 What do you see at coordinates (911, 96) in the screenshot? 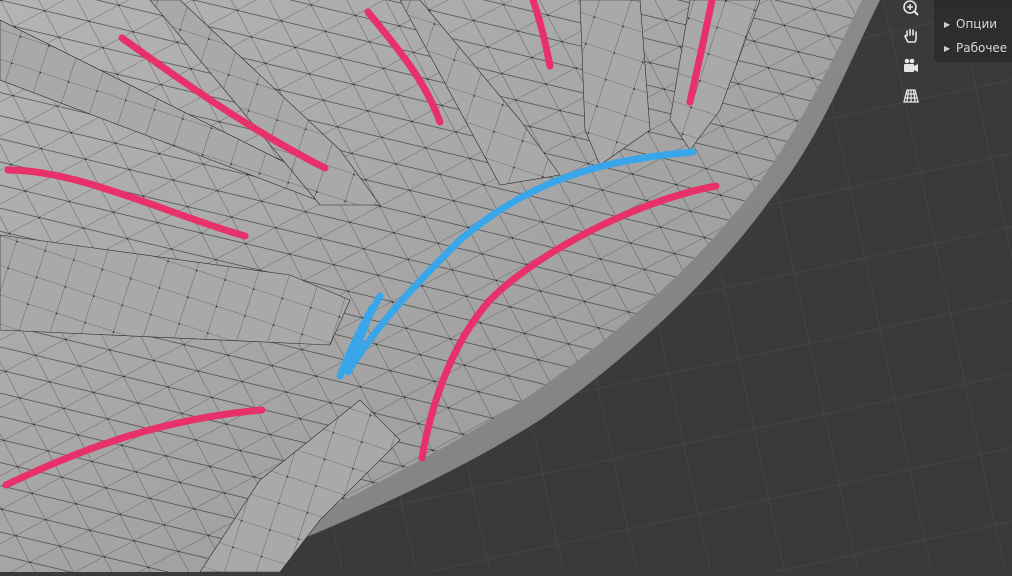
I see `grid-perspective-icon` at bounding box center [911, 96].